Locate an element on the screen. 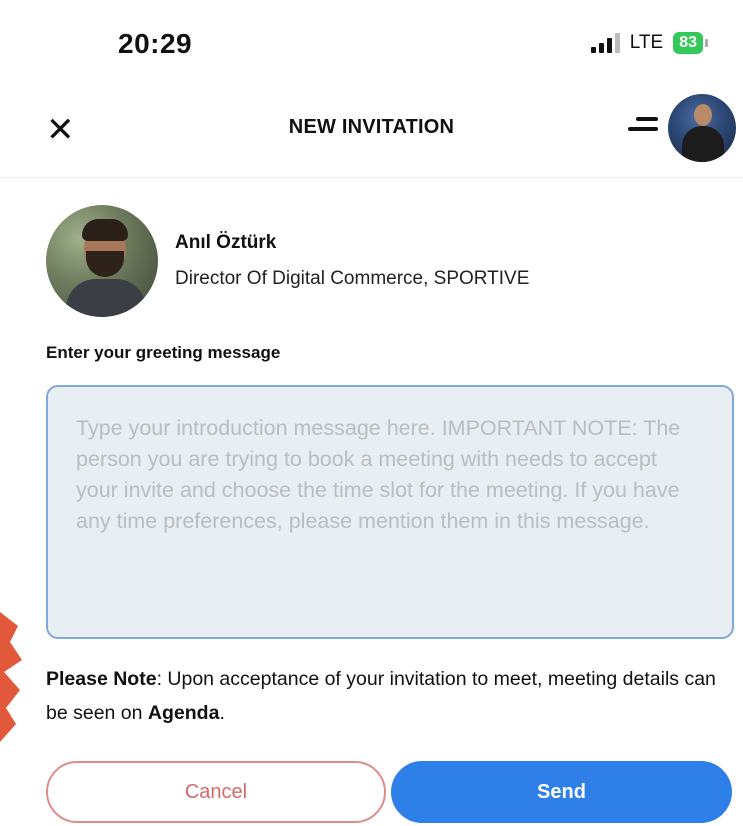 Image resolution: width=743 pixels, height=826 pixels. header: ✕ NEW INVITATION is located at coordinates (371, 134).